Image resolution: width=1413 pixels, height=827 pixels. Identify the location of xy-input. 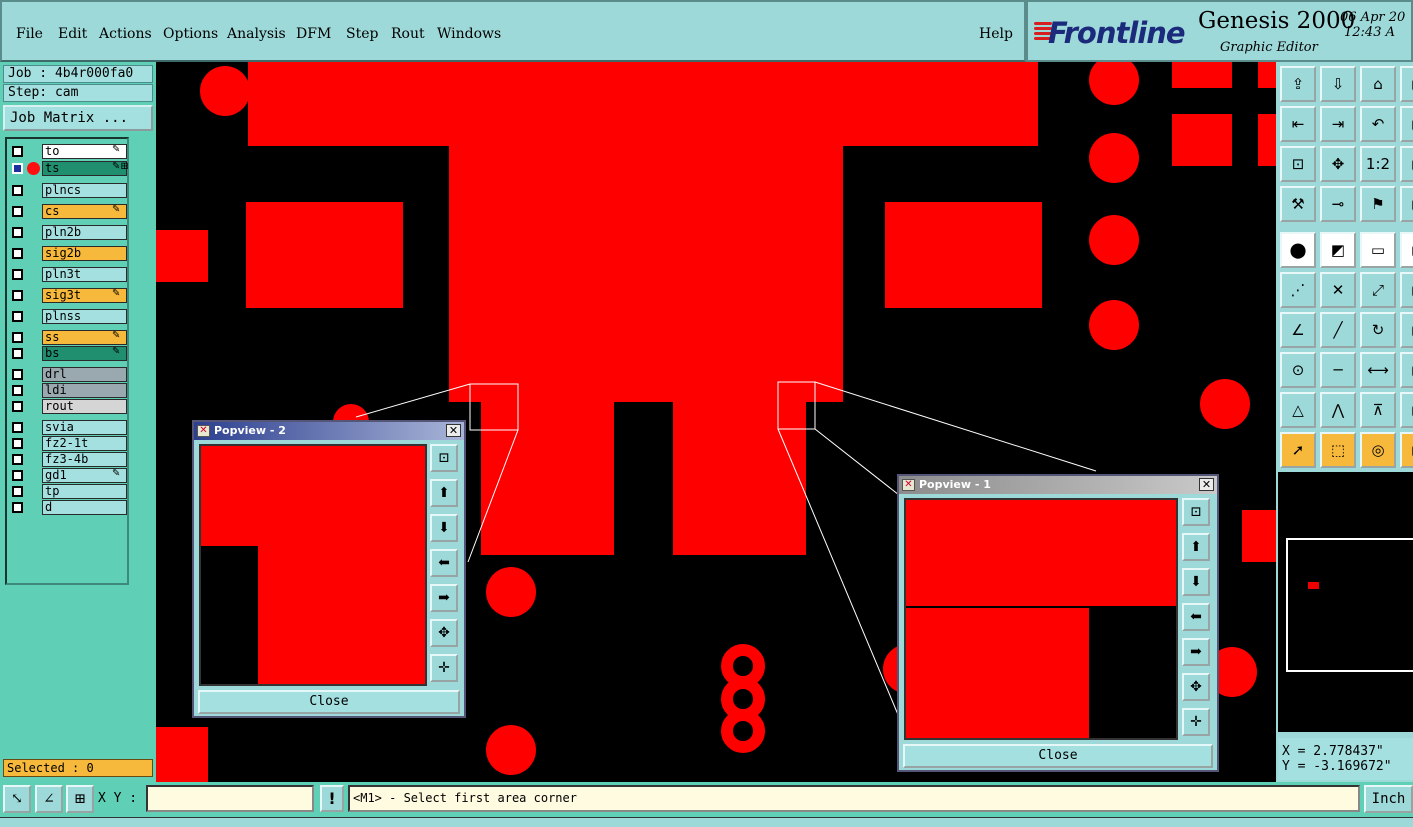
(230, 798).